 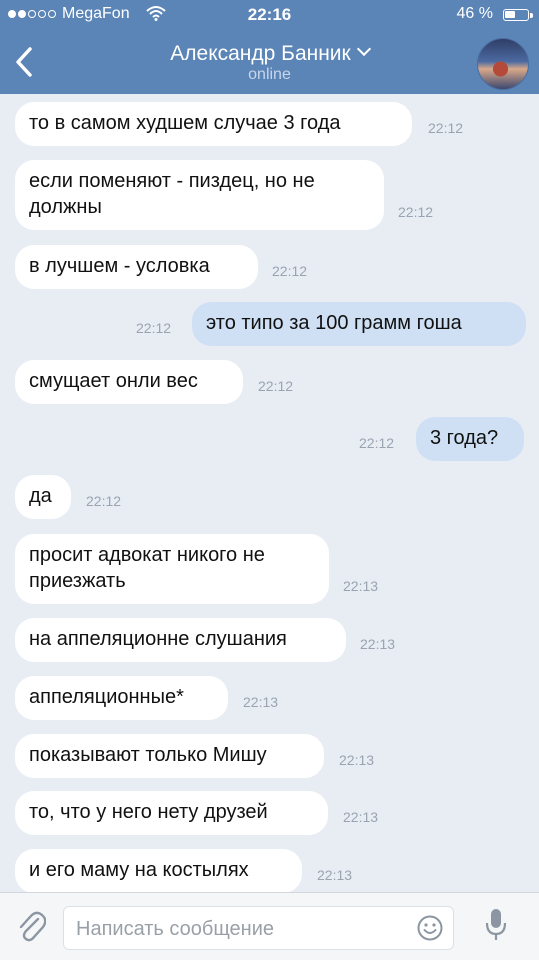 I want to click on smile-icon, so click(x=430, y=928).